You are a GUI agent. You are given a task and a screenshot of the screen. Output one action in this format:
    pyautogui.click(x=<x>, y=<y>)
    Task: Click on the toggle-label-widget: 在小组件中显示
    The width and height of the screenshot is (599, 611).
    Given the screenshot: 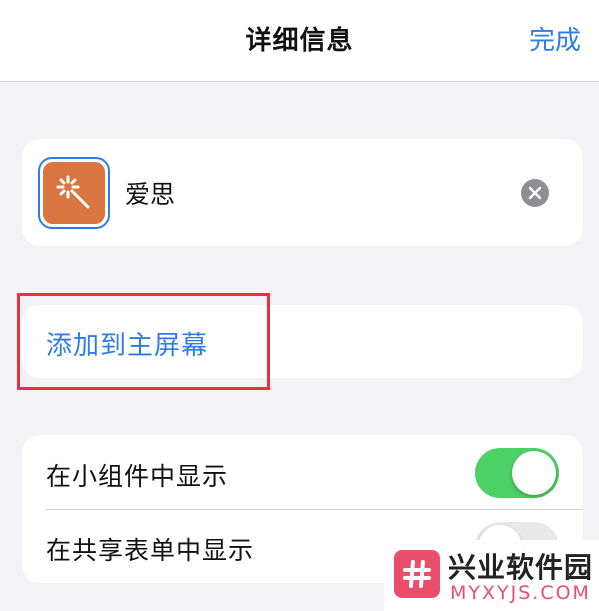 What is the action you would take?
    pyautogui.click(x=137, y=476)
    